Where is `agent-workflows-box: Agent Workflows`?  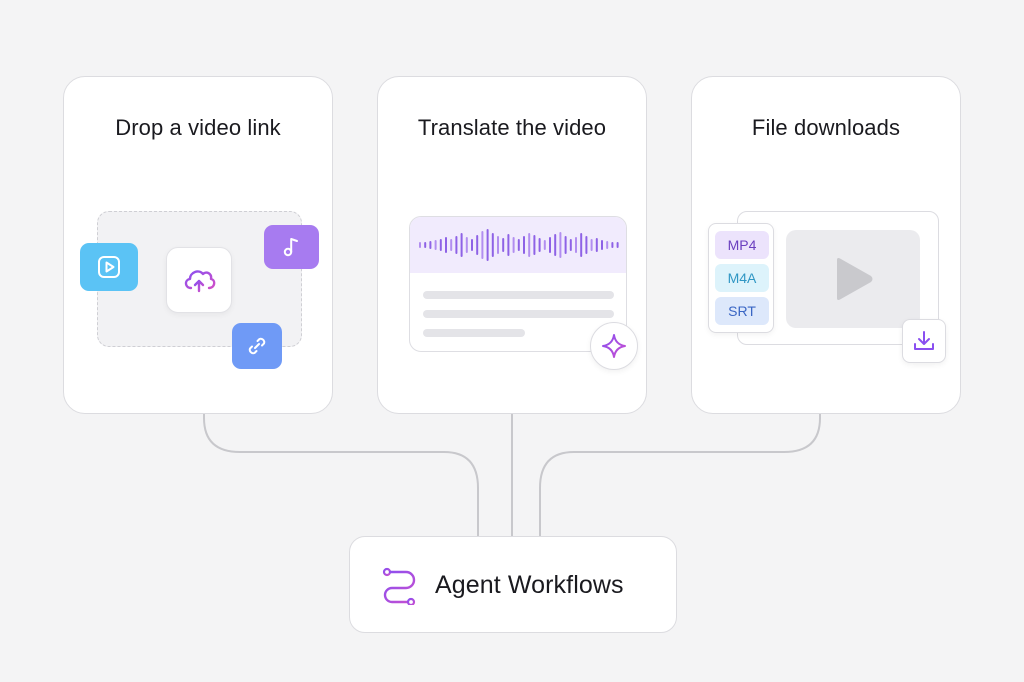 agent-workflows-box: Agent Workflows is located at coordinates (513, 584).